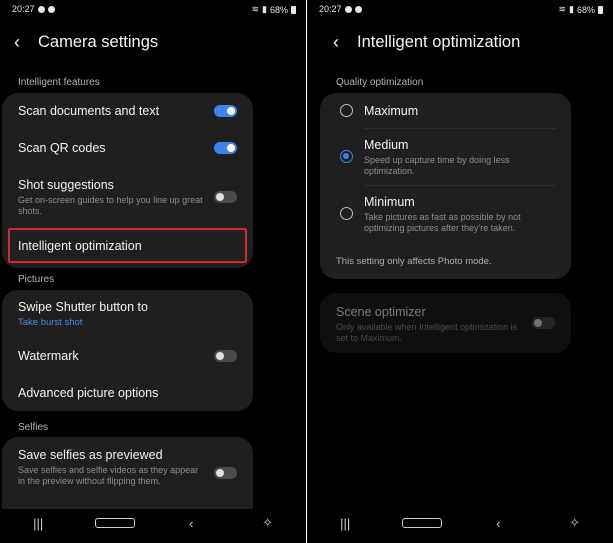 The image size is (613, 543). Describe the element at coordinates (128, 356) in the screenshot. I see `setting-watermark: Watermark` at that location.